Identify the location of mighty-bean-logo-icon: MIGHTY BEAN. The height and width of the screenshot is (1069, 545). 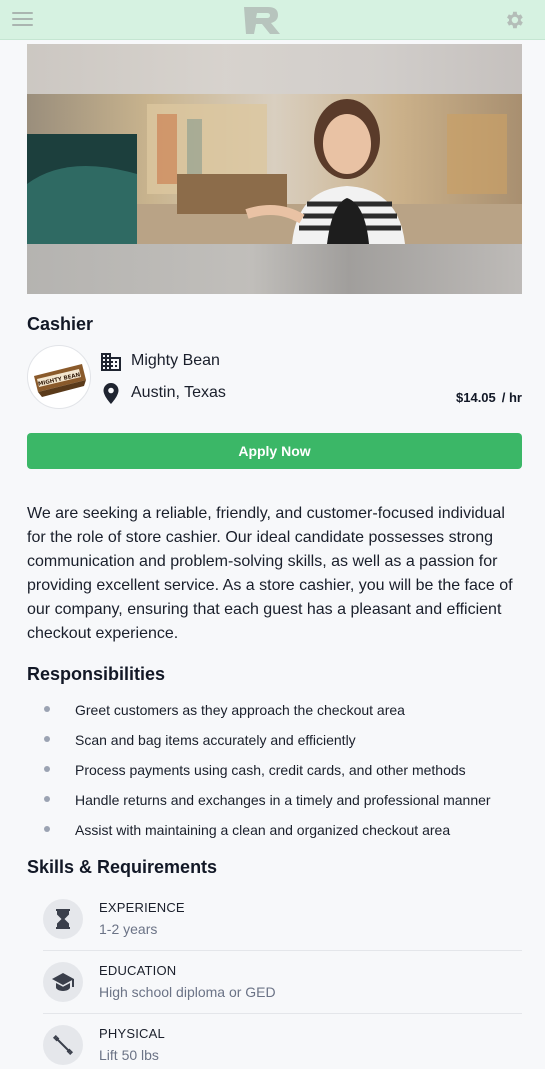
(60, 380).